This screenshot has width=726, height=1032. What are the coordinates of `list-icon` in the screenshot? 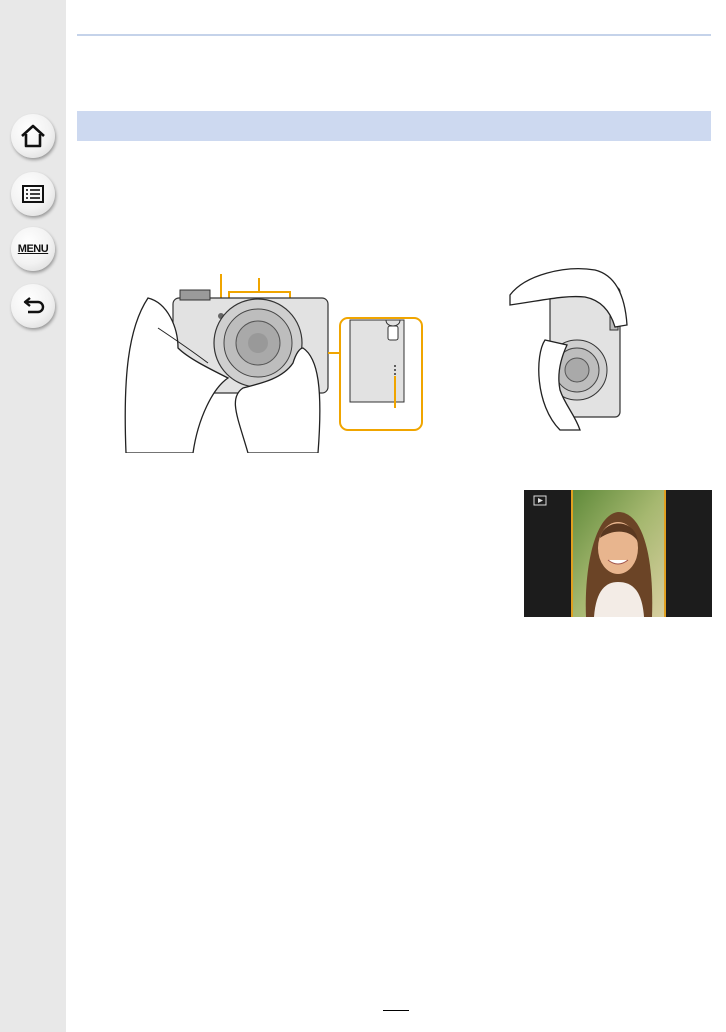 It's located at (33, 194).